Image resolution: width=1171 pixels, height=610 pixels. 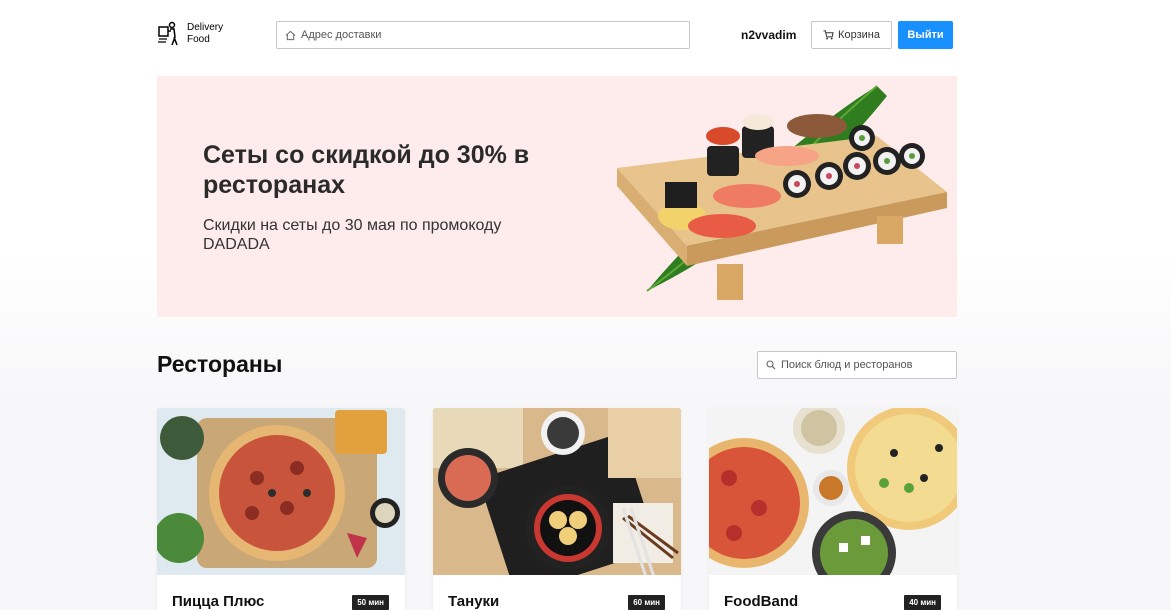 I want to click on address-field, so click(x=483, y=35).